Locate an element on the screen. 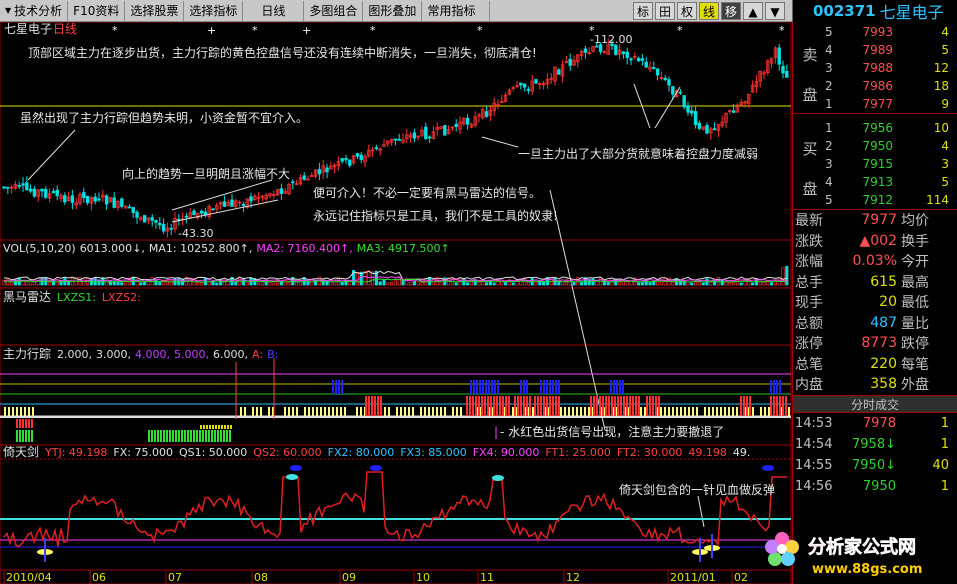  scroll-down-button: ▼ is located at coordinates (775, 10).